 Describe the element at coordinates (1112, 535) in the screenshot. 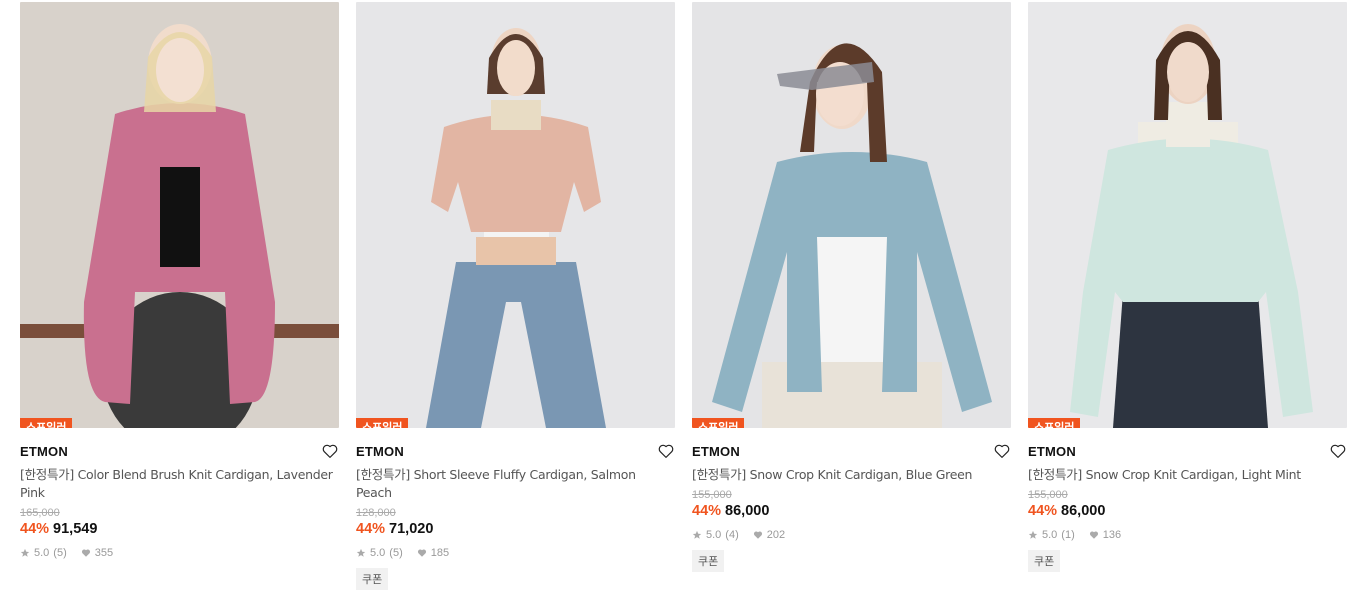

I see `like-count: 136` at that location.